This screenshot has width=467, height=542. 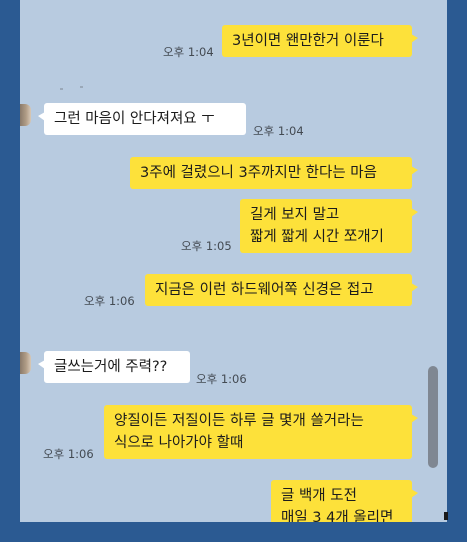 What do you see at coordinates (233, 532) in the screenshot?
I see `window-frame-bottom` at bounding box center [233, 532].